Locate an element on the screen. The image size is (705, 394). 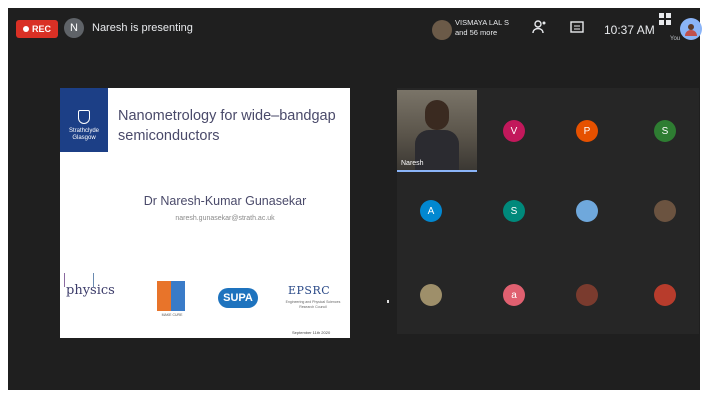
participant-video-tile: Naresh is located at coordinates (437, 131).